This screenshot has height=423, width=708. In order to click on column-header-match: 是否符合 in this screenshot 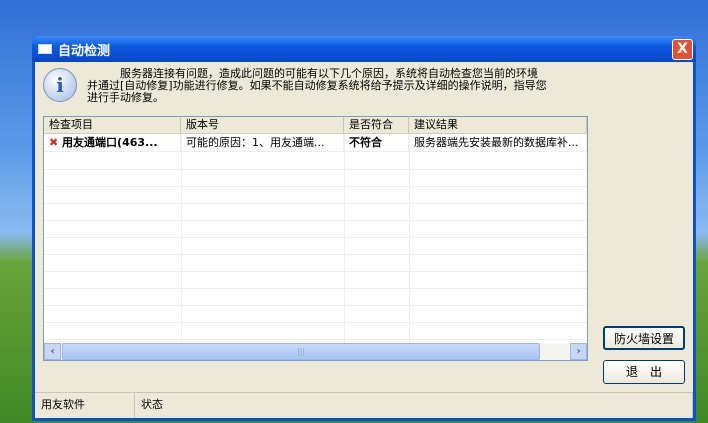, I will do `click(376, 125)`.